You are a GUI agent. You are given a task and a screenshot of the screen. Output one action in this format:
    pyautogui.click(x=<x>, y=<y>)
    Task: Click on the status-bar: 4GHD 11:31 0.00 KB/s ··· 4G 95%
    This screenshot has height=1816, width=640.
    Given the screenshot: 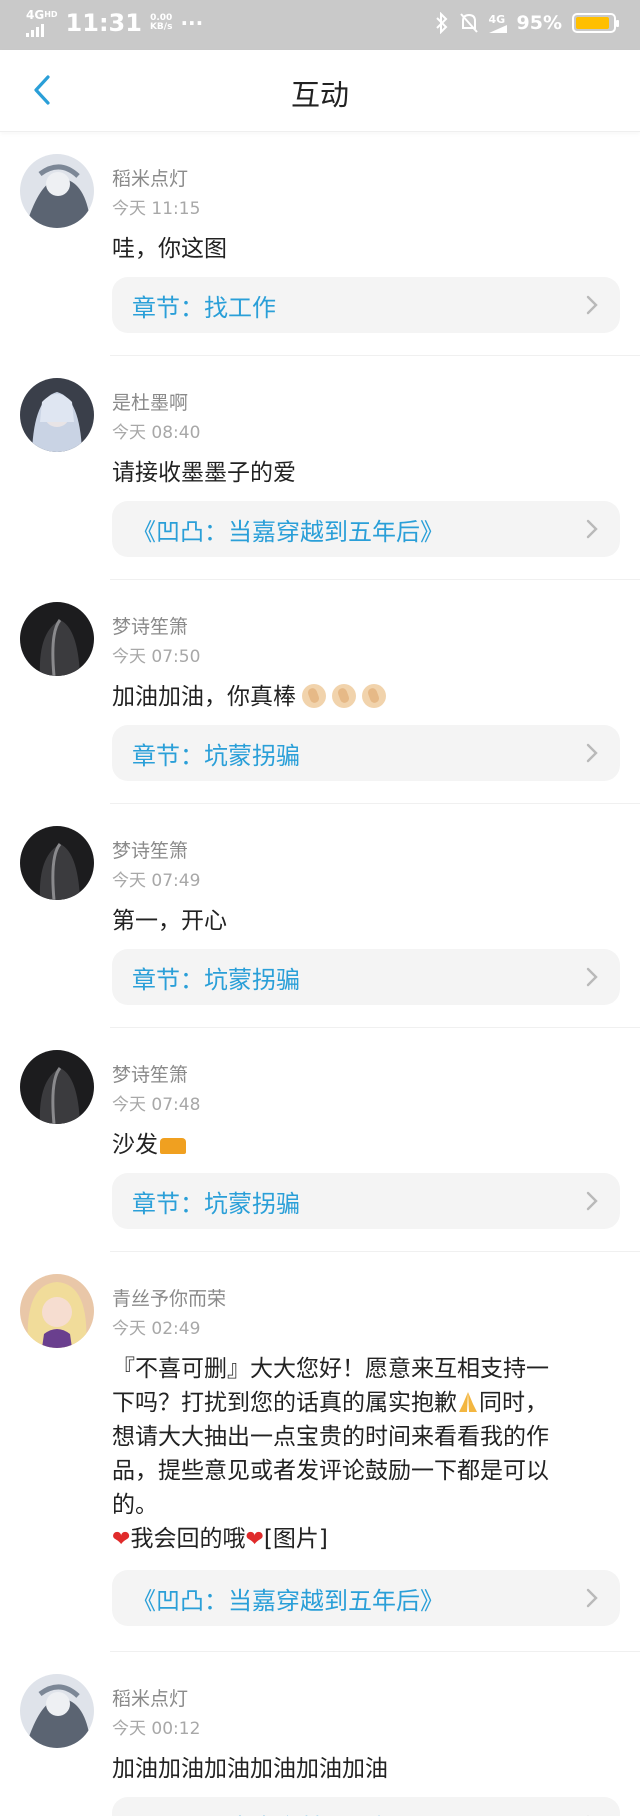 What is the action you would take?
    pyautogui.click(x=320, y=25)
    